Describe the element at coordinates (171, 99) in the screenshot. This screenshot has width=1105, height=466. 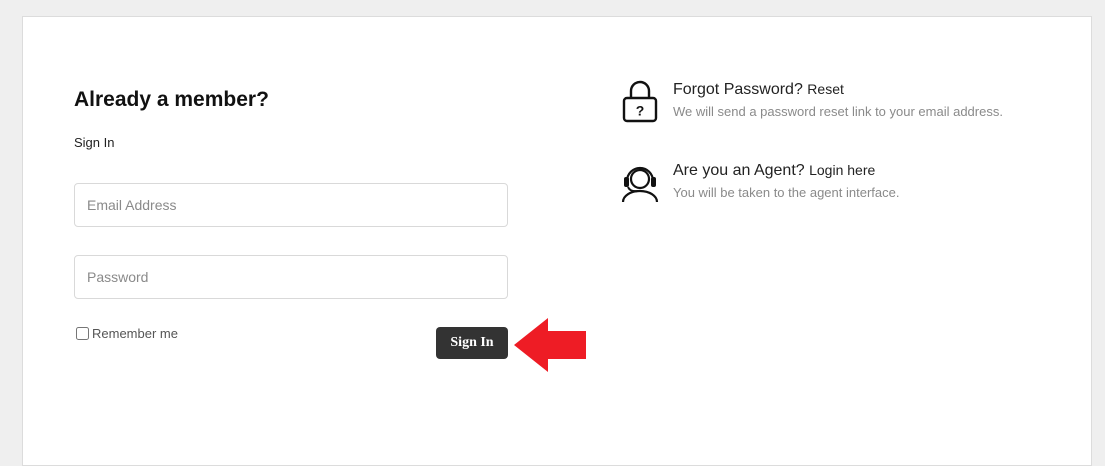
I see `page-title: Already a member?` at that location.